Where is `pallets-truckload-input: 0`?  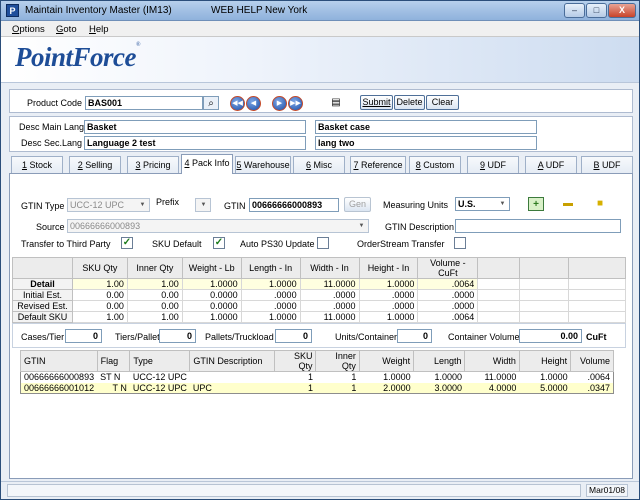 pallets-truckload-input: 0 is located at coordinates (293, 336).